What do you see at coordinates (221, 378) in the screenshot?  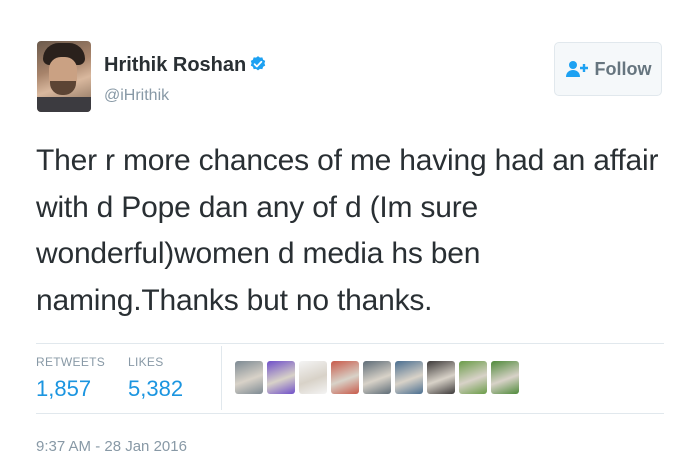 I see `stats-separator` at bounding box center [221, 378].